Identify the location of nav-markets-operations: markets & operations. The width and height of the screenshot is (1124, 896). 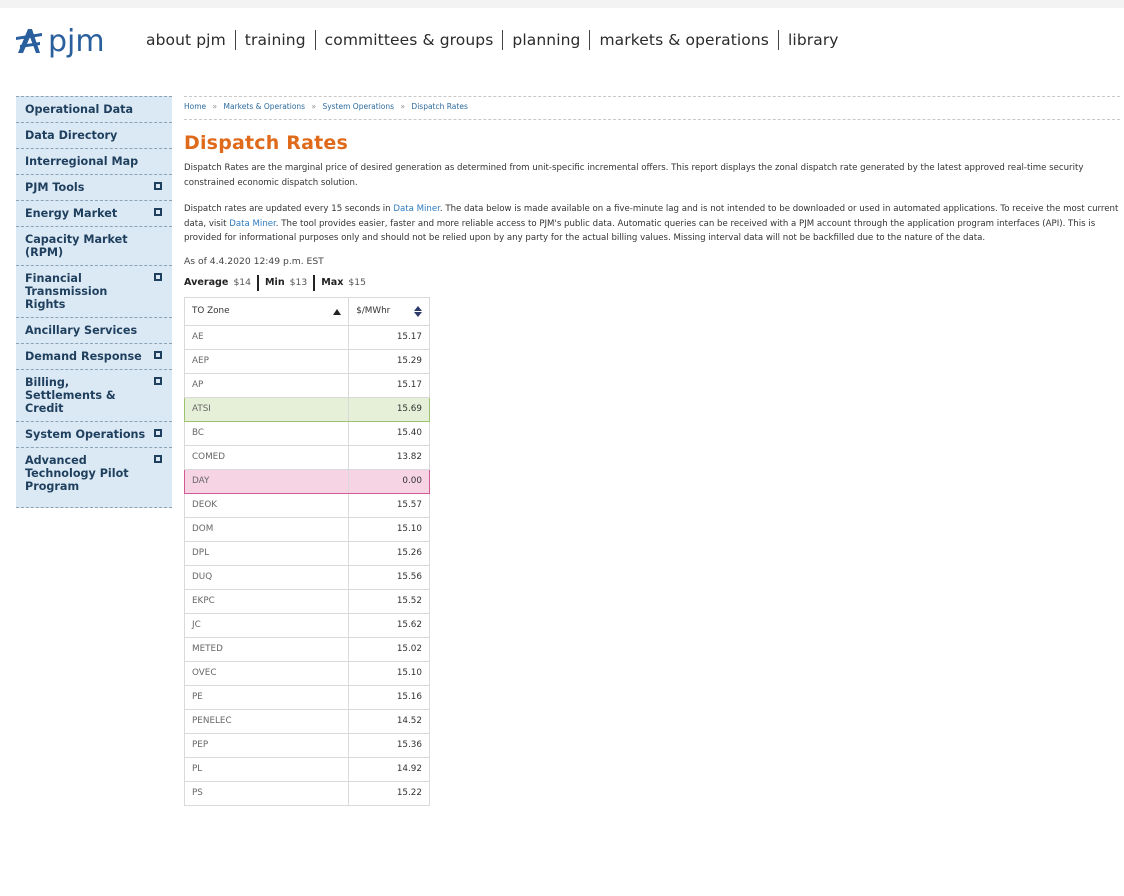
(683, 40).